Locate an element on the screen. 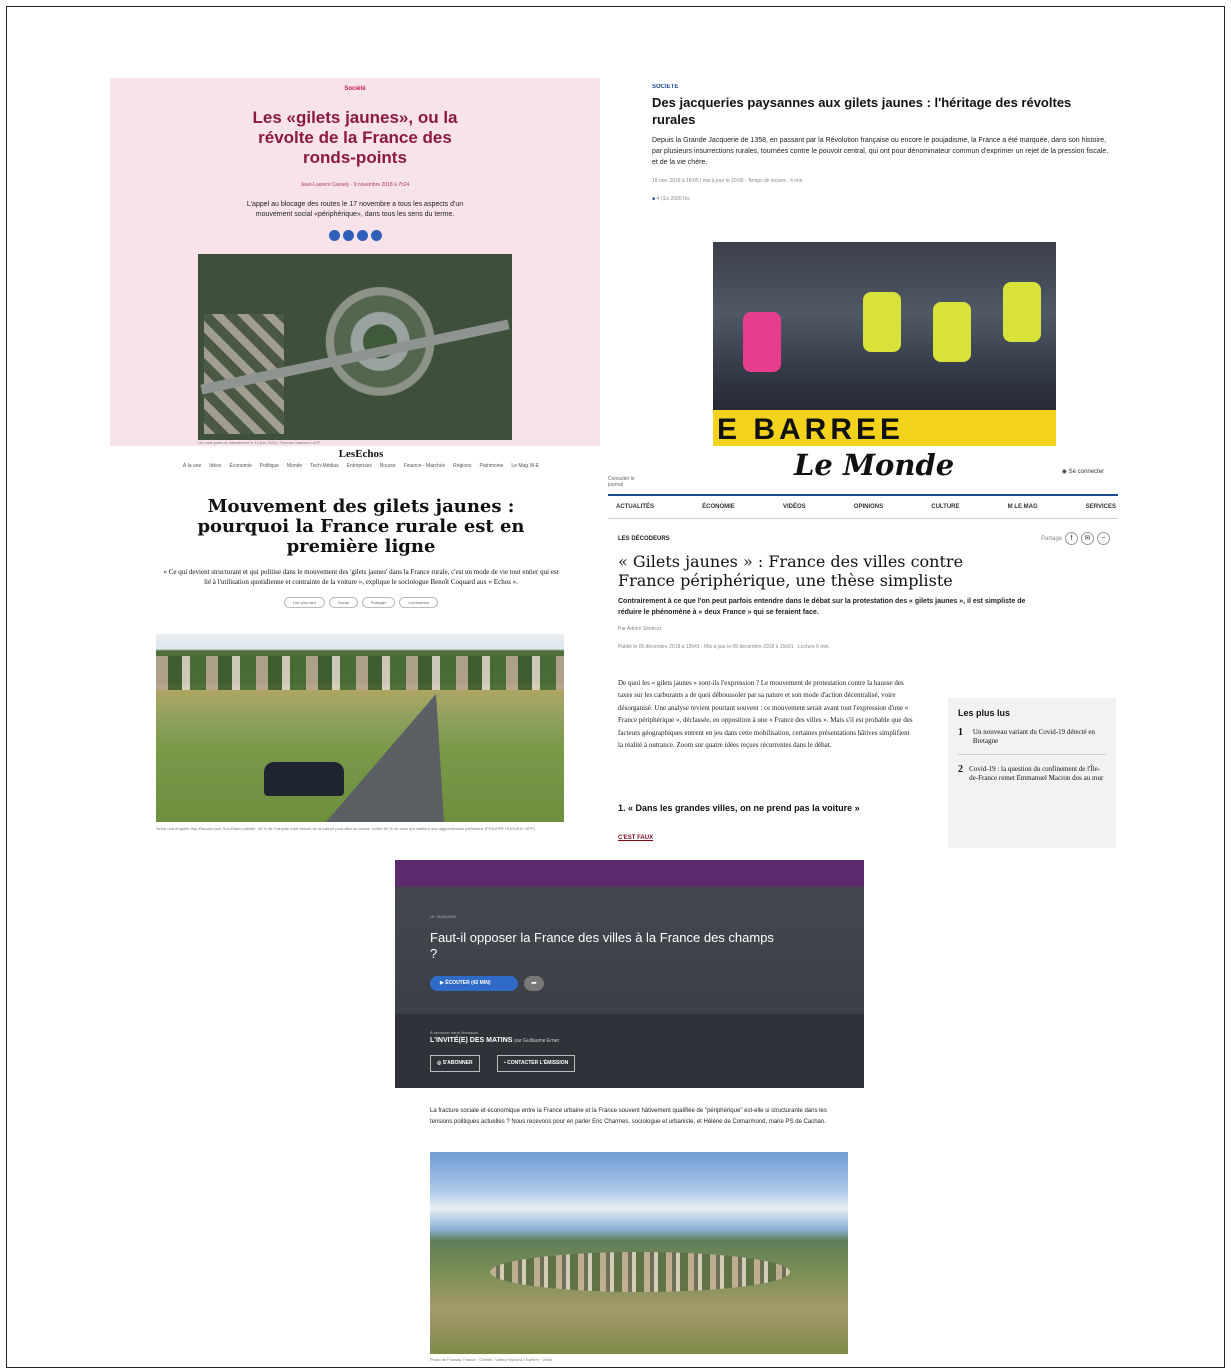  photo-road is located at coordinates (385, 758).